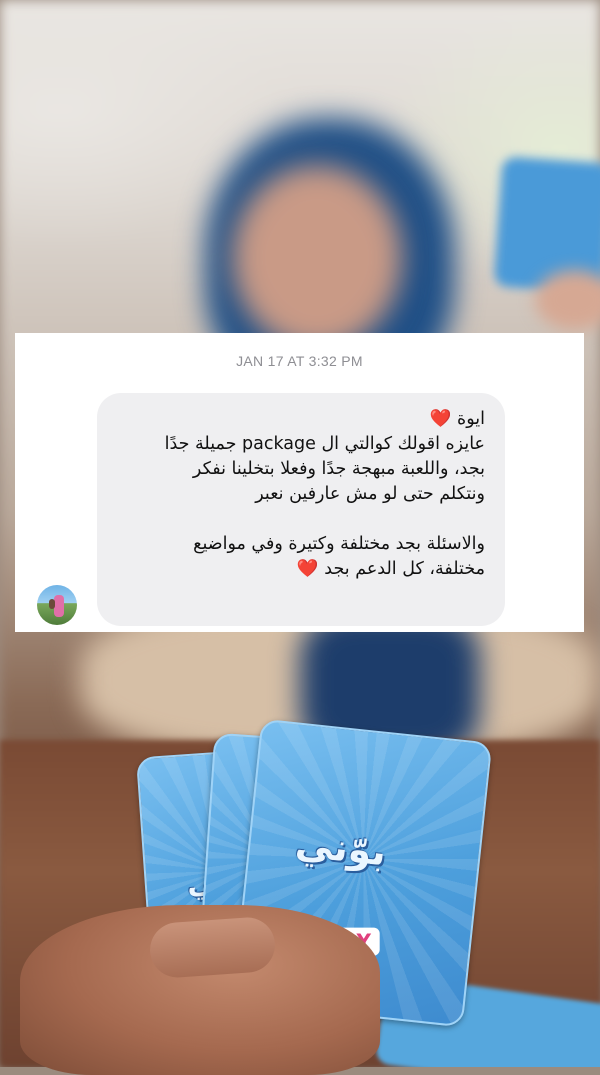 This screenshot has width=600, height=1075. What do you see at coordinates (57, 605) in the screenshot?
I see `sender-avatar` at bounding box center [57, 605].